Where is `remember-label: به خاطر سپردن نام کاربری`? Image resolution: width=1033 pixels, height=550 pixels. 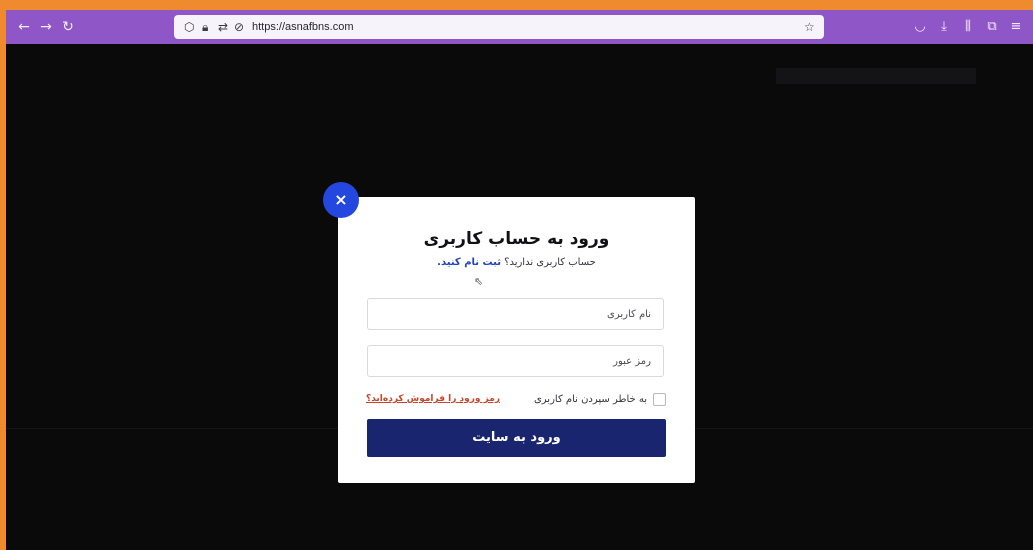
remember-label: به خاطر سپردن نام کاربری is located at coordinates (590, 399).